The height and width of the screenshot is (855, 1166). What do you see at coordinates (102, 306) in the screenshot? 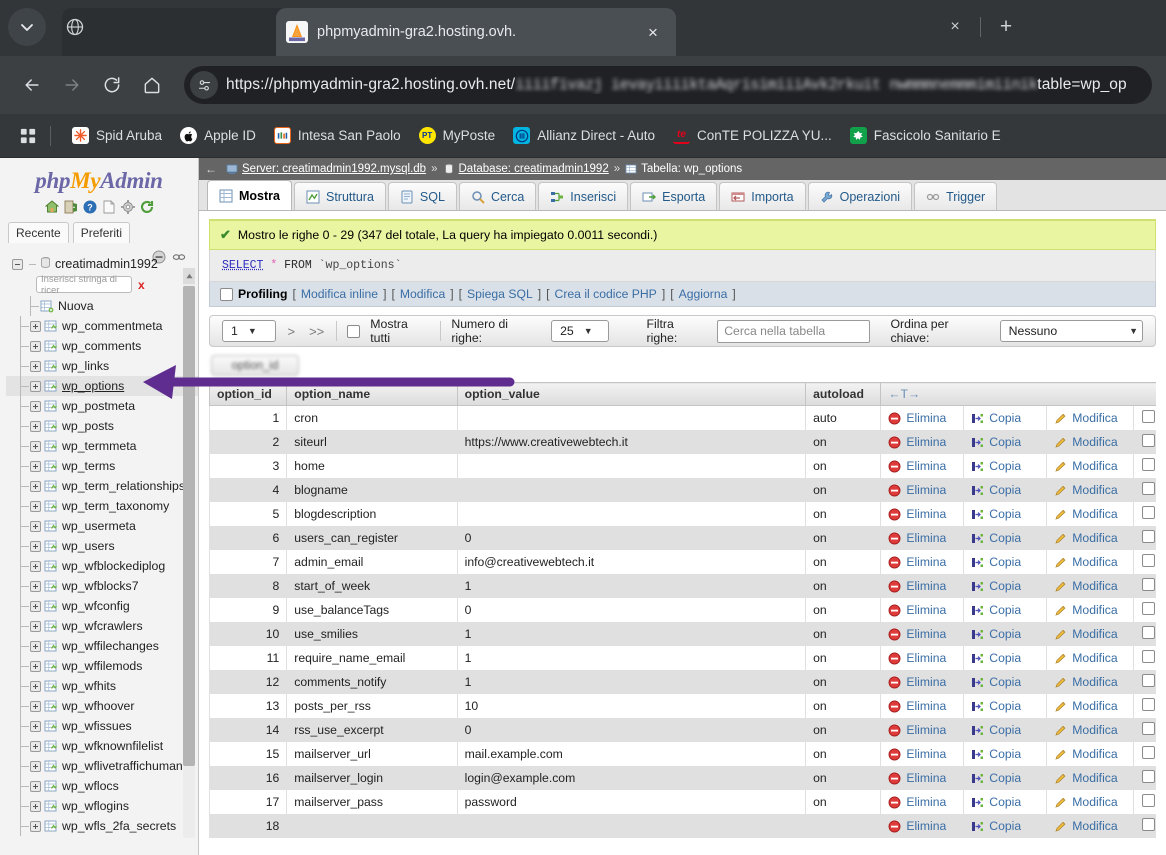
I see `tree-item-nuova: Nuova` at bounding box center [102, 306].